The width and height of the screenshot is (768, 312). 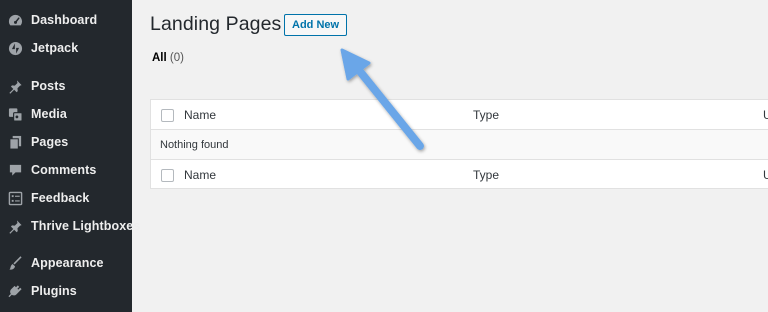 What do you see at coordinates (49, 114) in the screenshot?
I see `sidebar-item-label: Media` at bounding box center [49, 114].